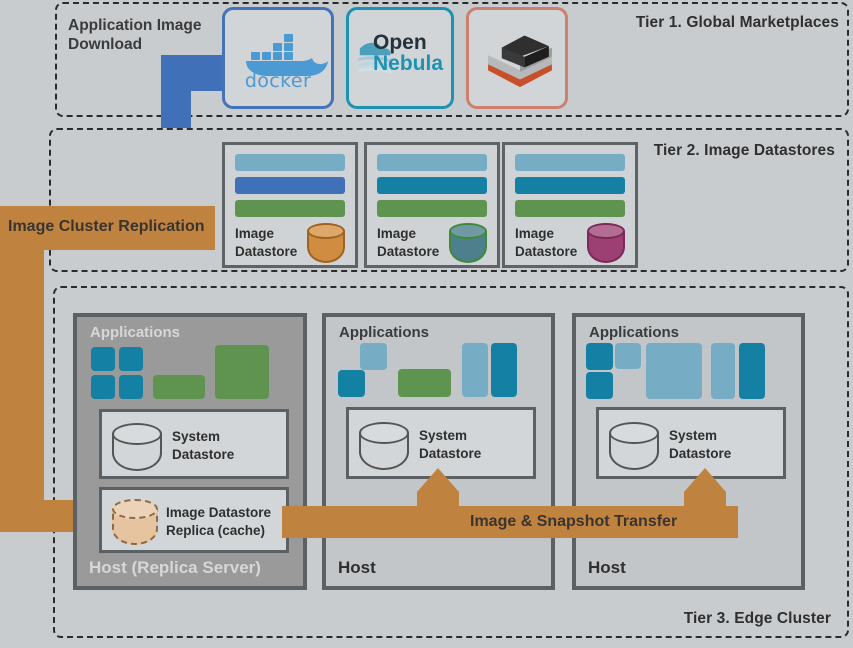 The width and height of the screenshot is (853, 648). What do you see at coordinates (757, 618) in the screenshot?
I see `tier3-label: Tier 3. Edge Cluster` at bounding box center [757, 618].